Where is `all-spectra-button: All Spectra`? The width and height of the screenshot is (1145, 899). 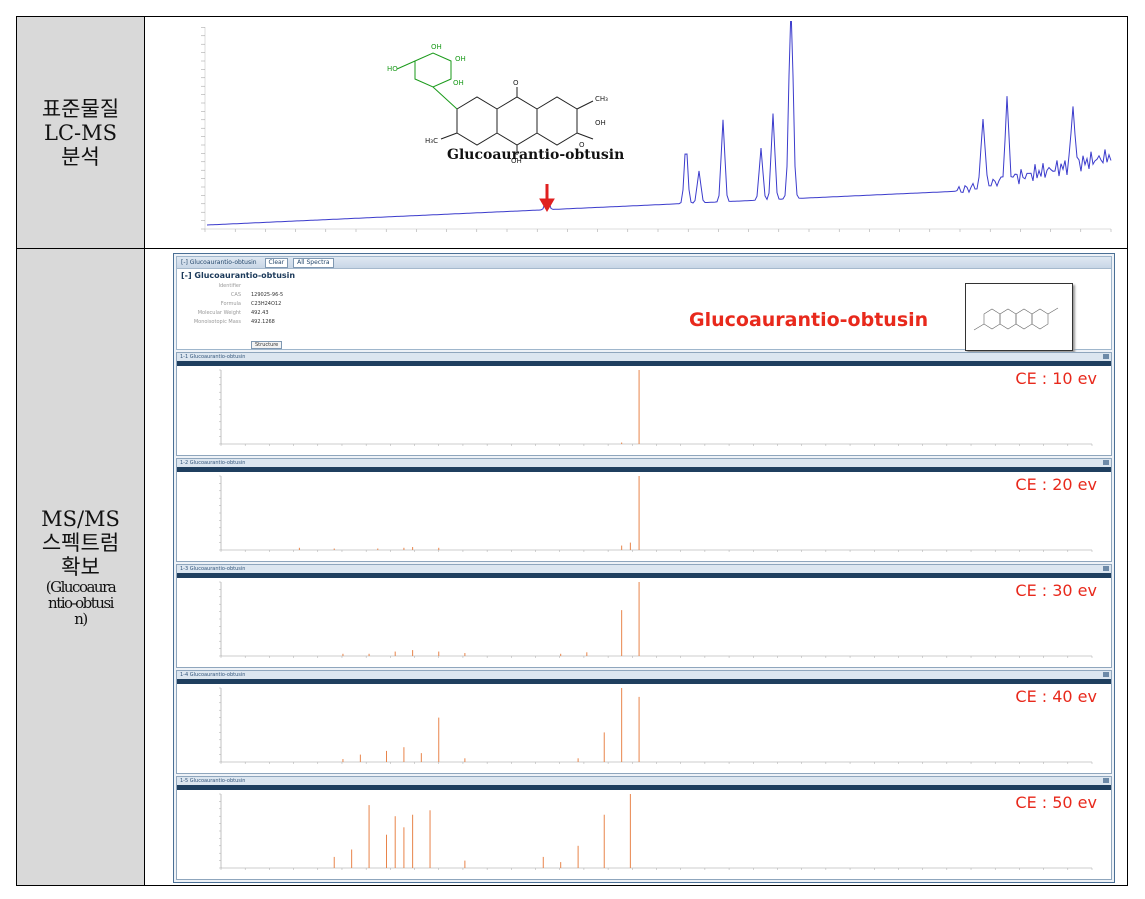 all-spectra-button: All Spectra is located at coordinates (313, 263).